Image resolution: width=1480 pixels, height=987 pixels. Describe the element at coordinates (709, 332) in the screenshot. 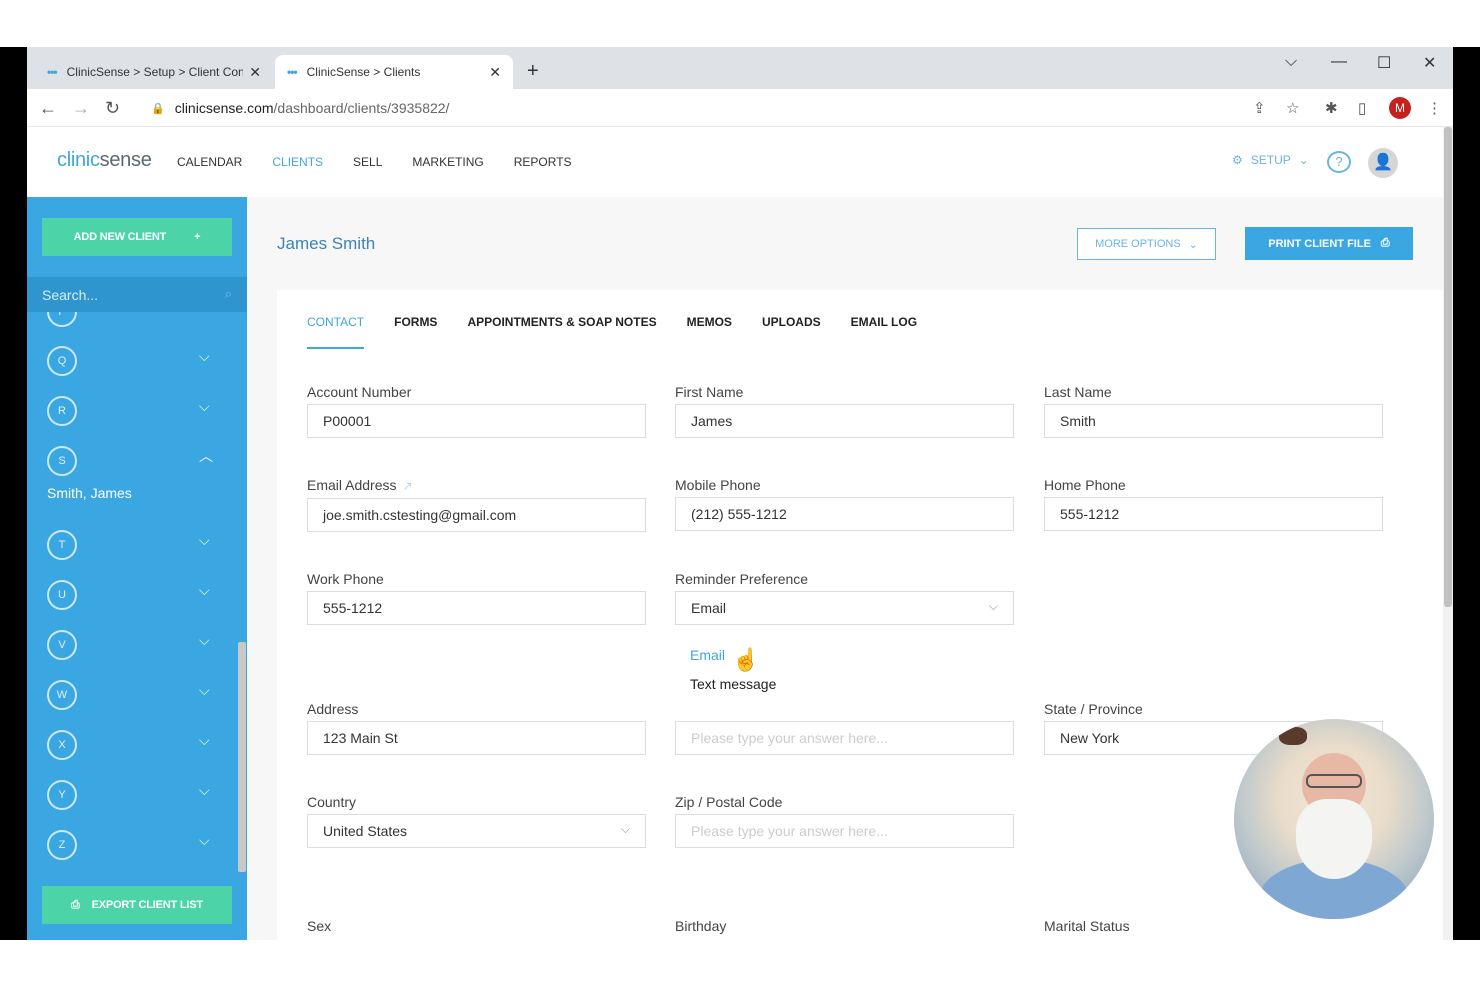

I see `tab-memos: MEMOS` at that location.